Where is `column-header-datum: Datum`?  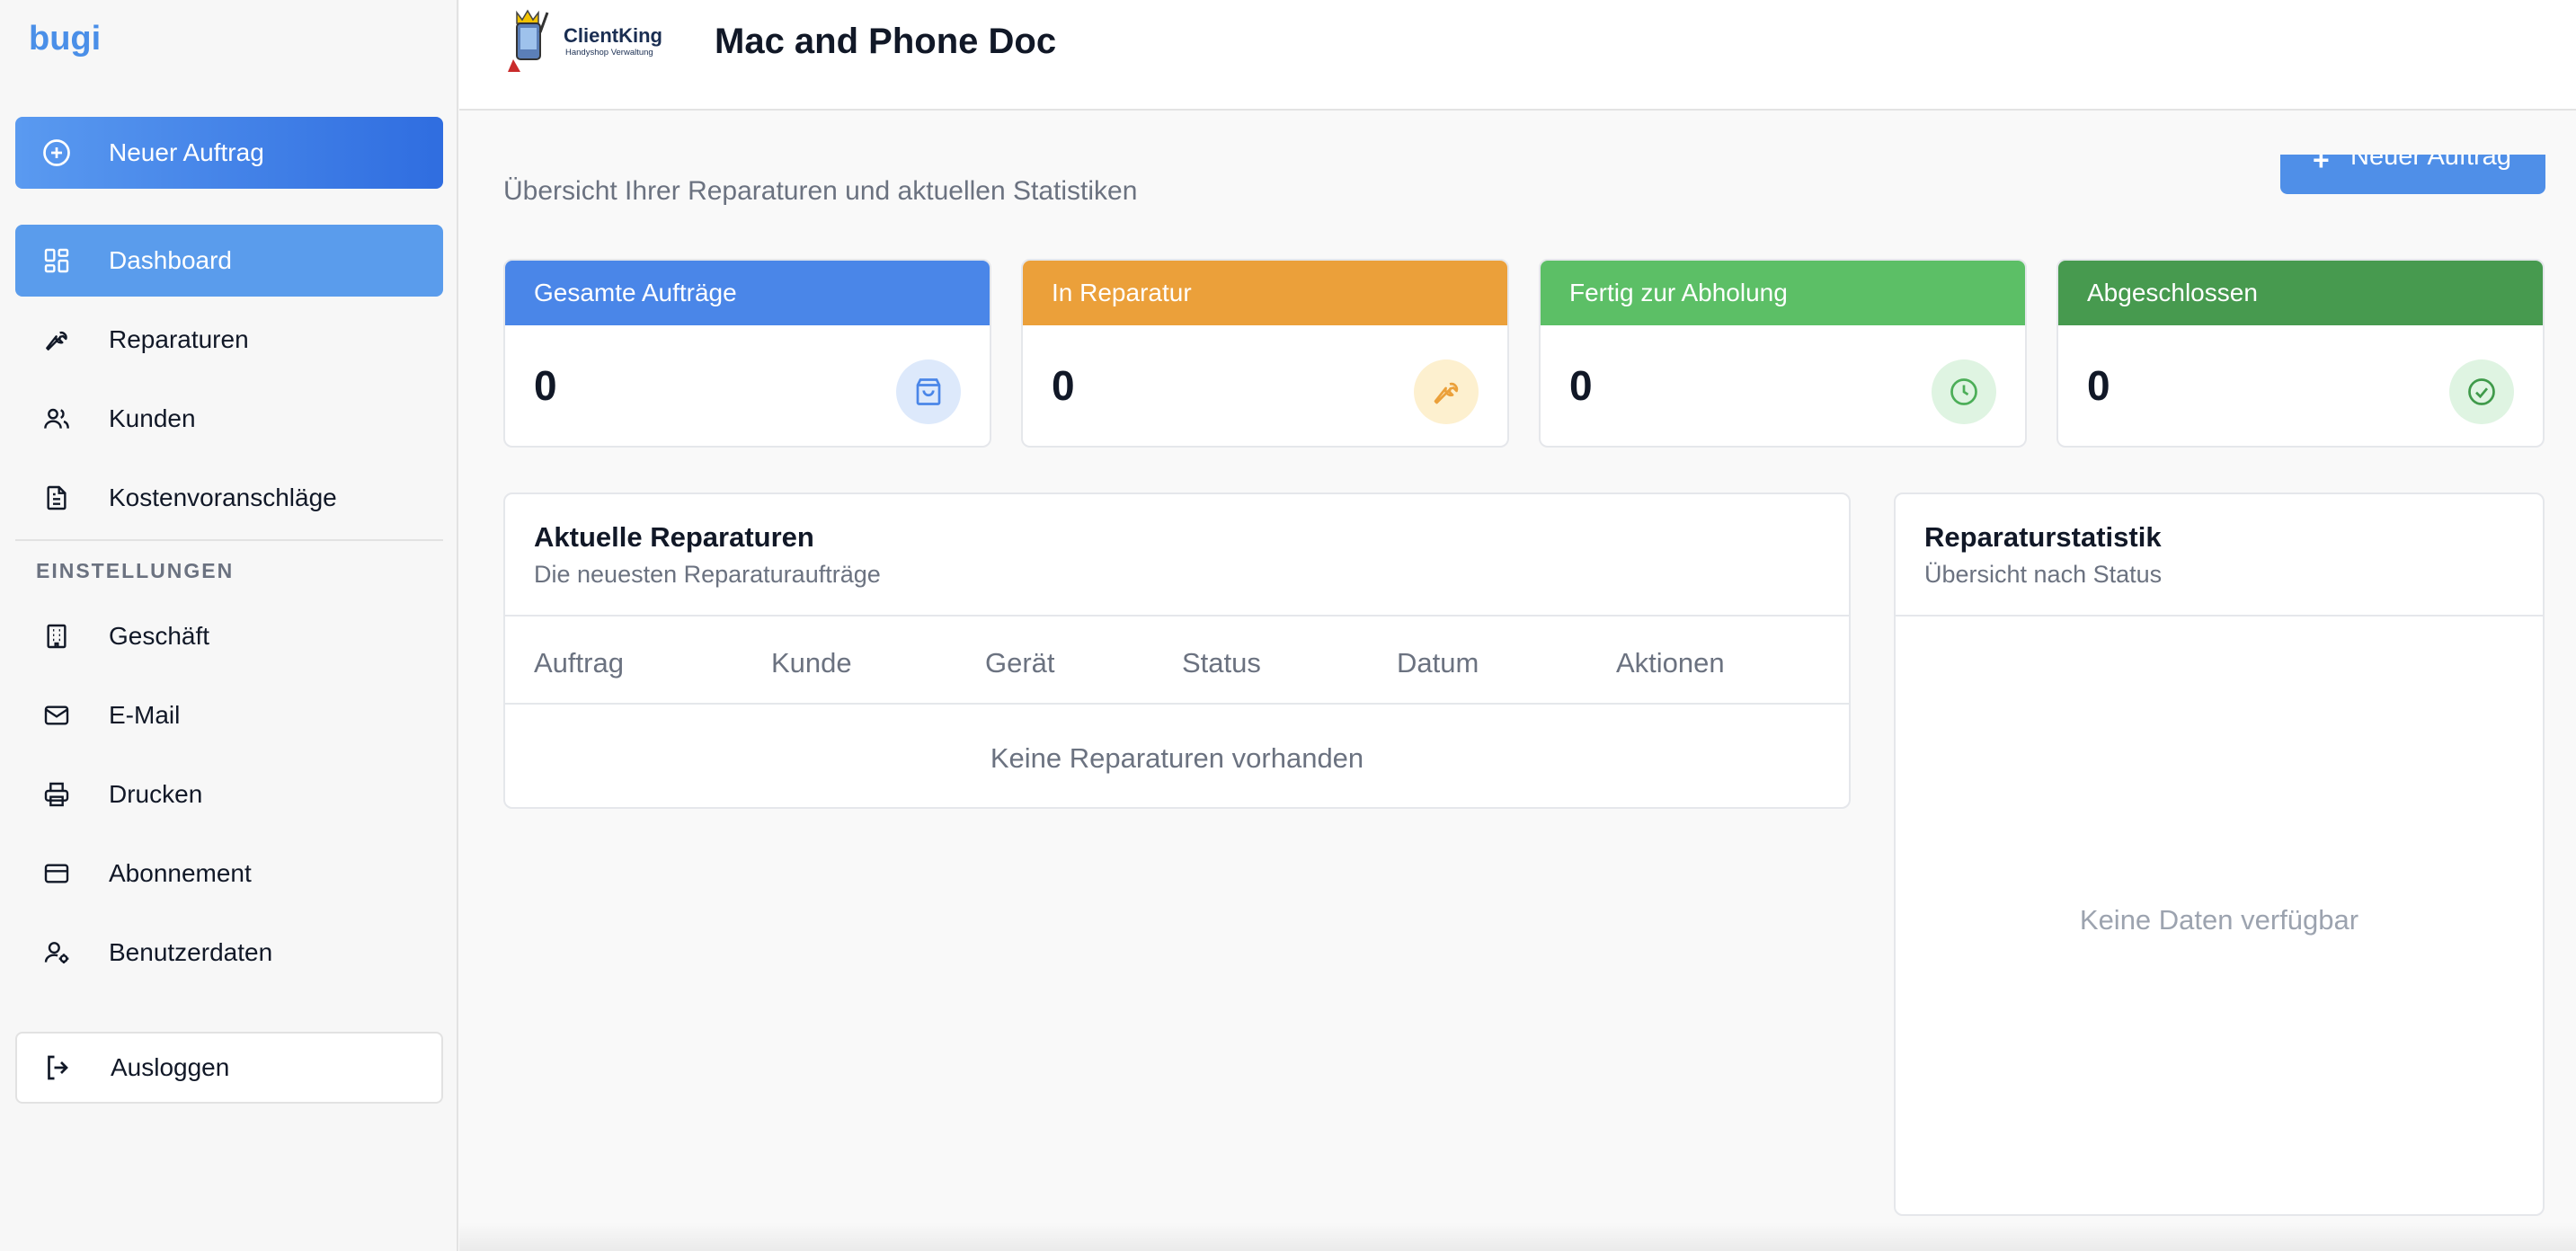 column-header-datum: Datum is located at coordinates (1438, 663).